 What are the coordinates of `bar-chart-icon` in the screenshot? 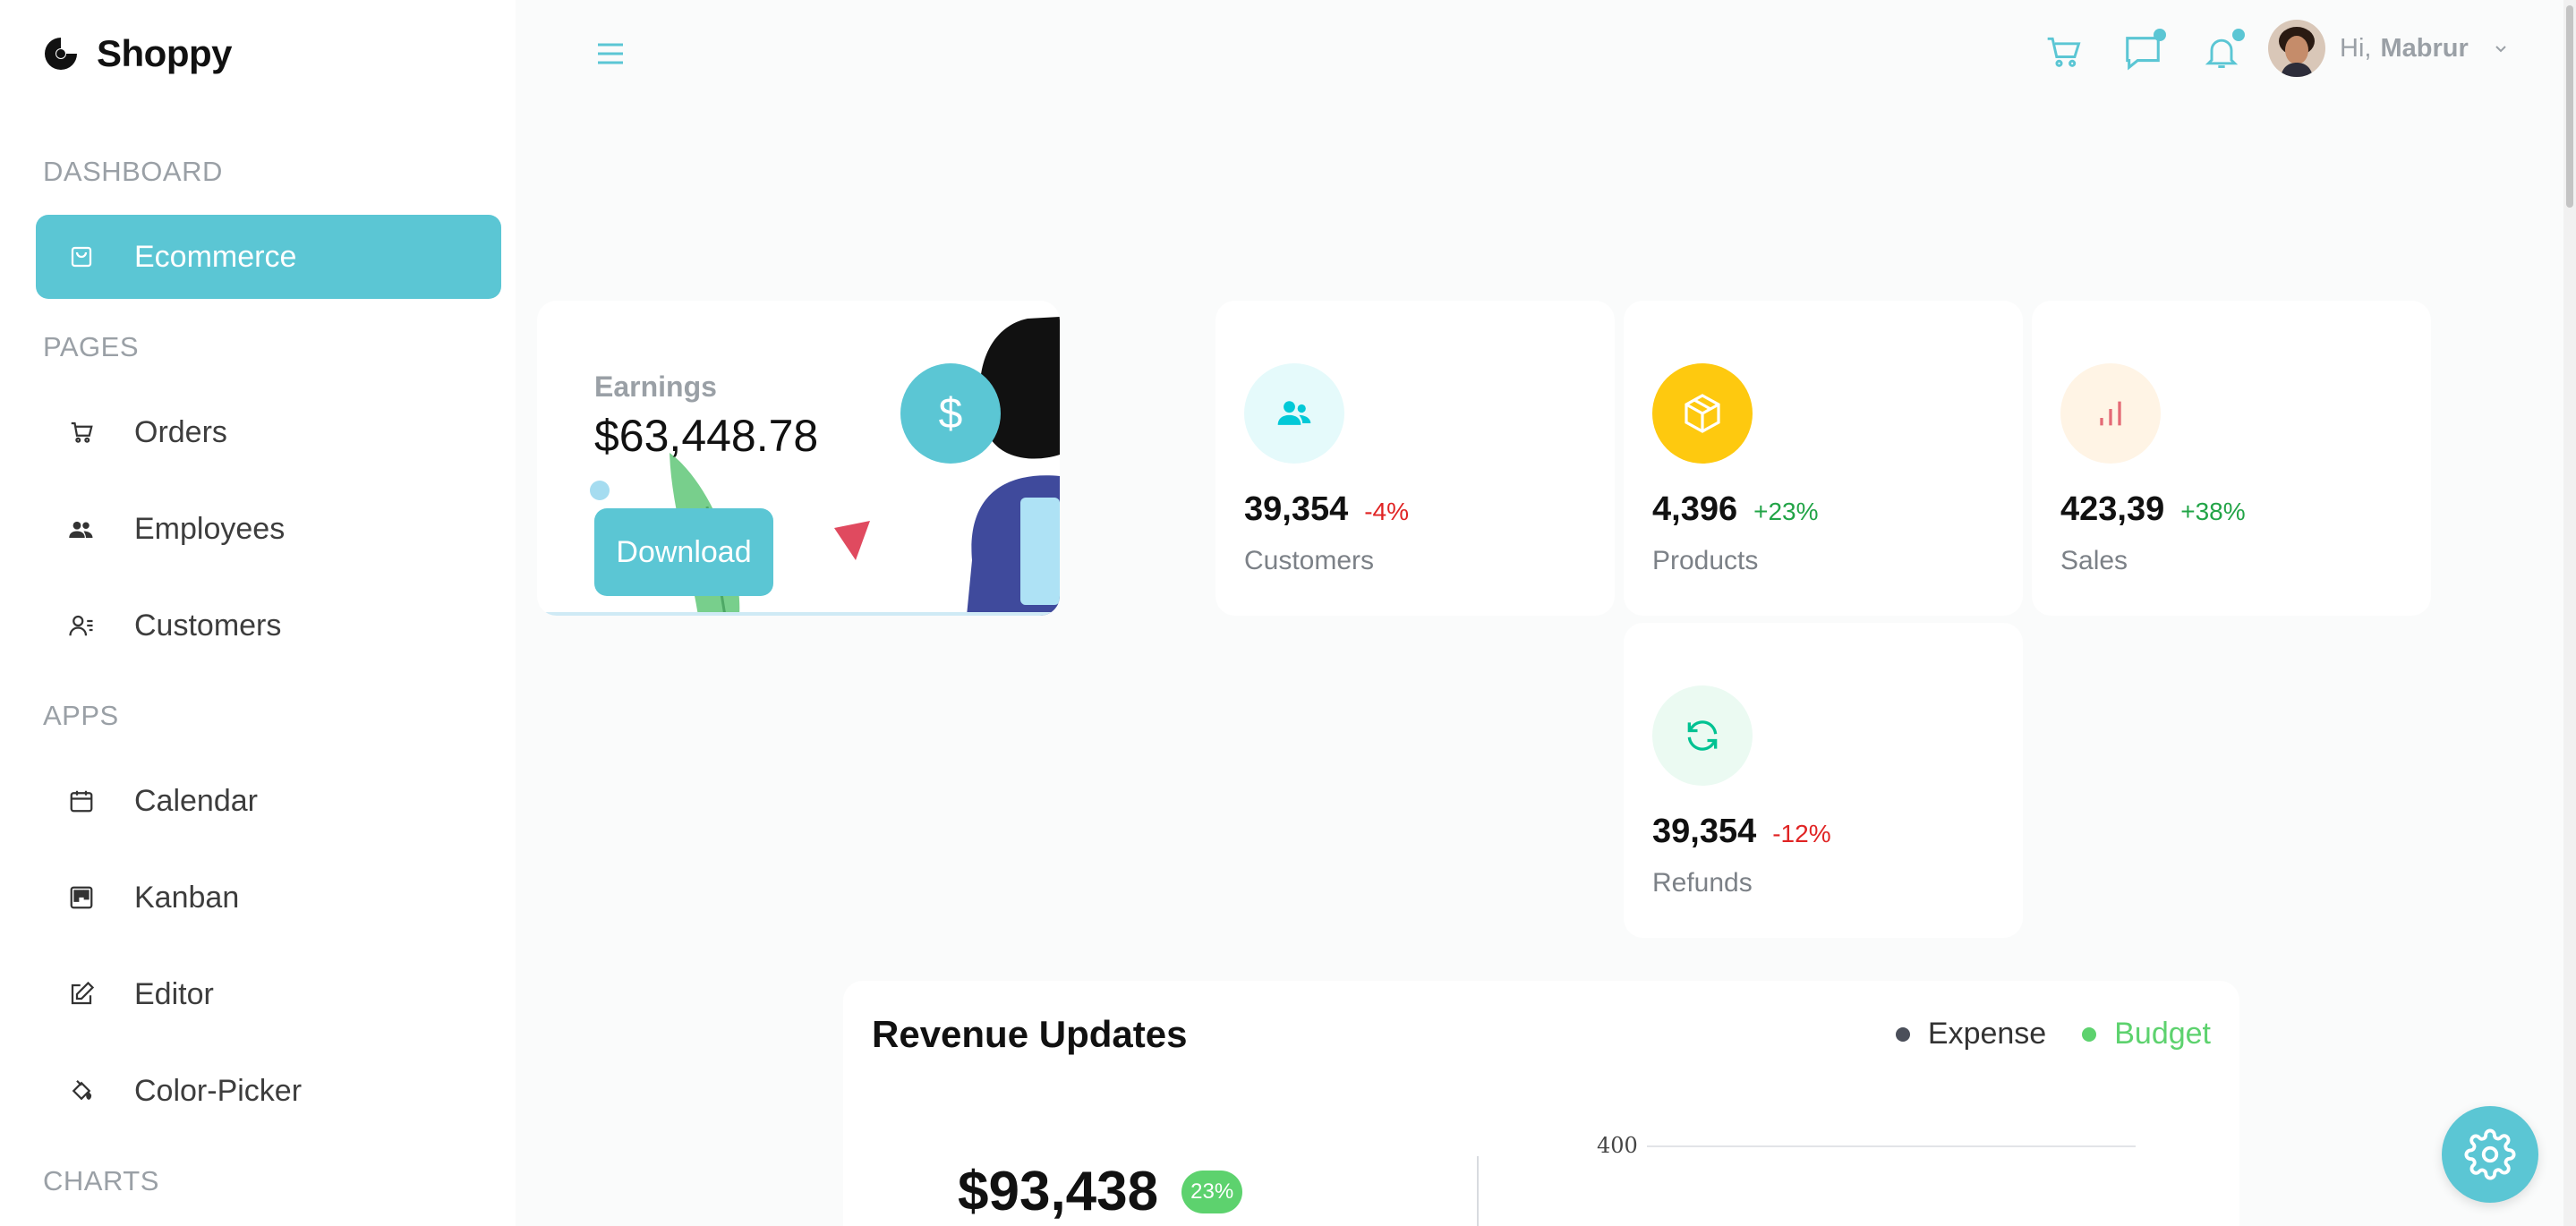 It's located at (2110, 413).